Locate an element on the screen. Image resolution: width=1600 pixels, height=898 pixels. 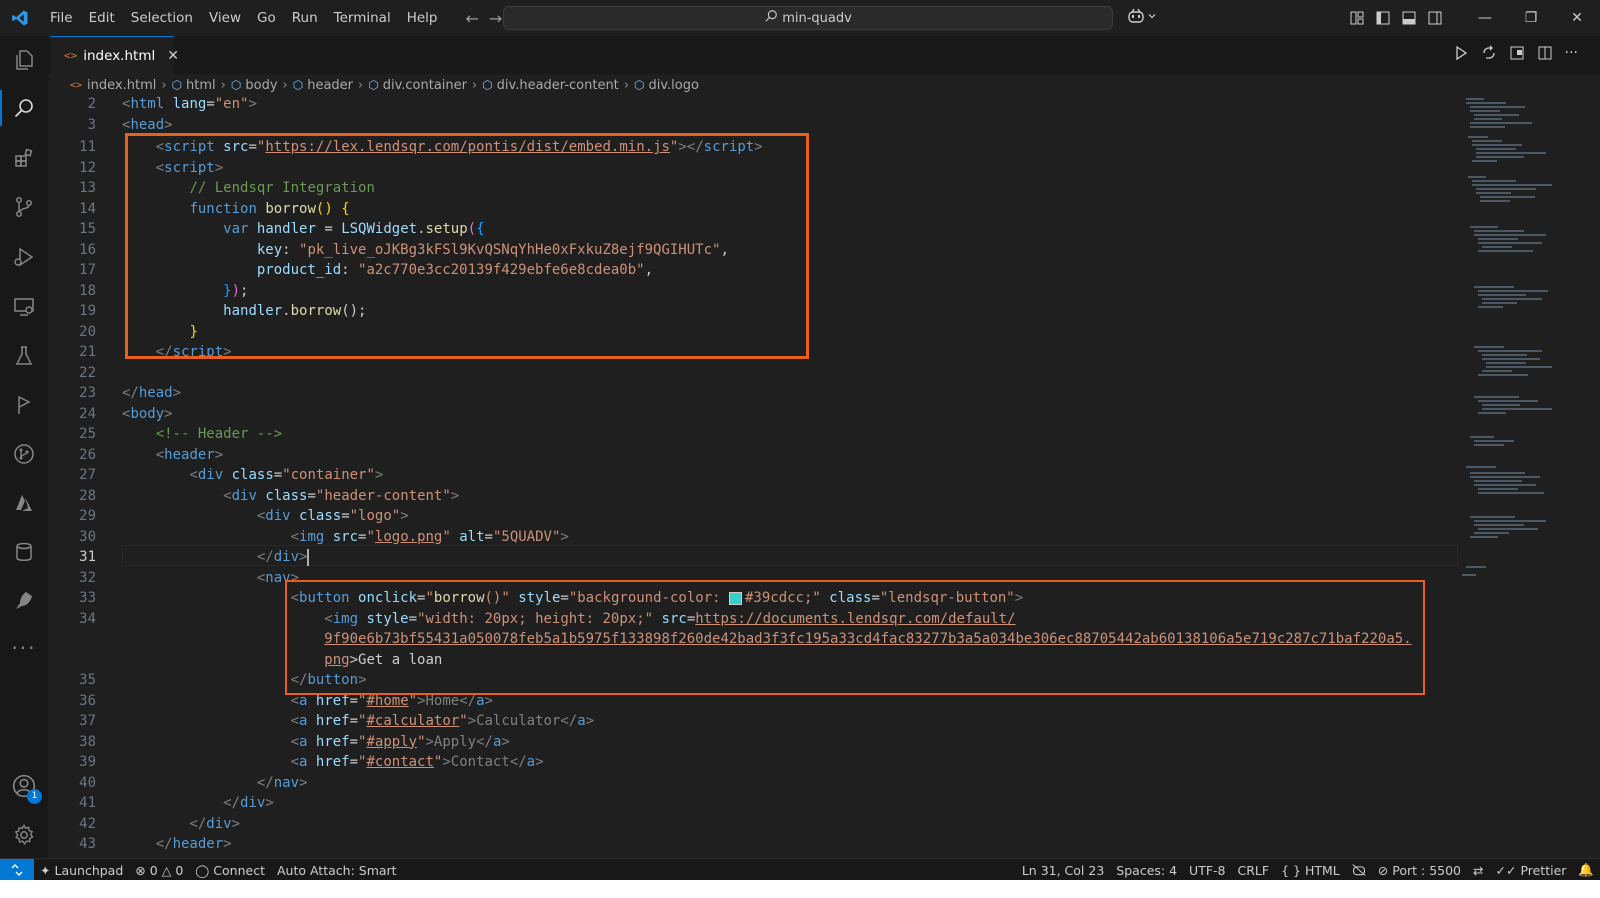
remote-explorer-icon is located at coordinates (24, 307).